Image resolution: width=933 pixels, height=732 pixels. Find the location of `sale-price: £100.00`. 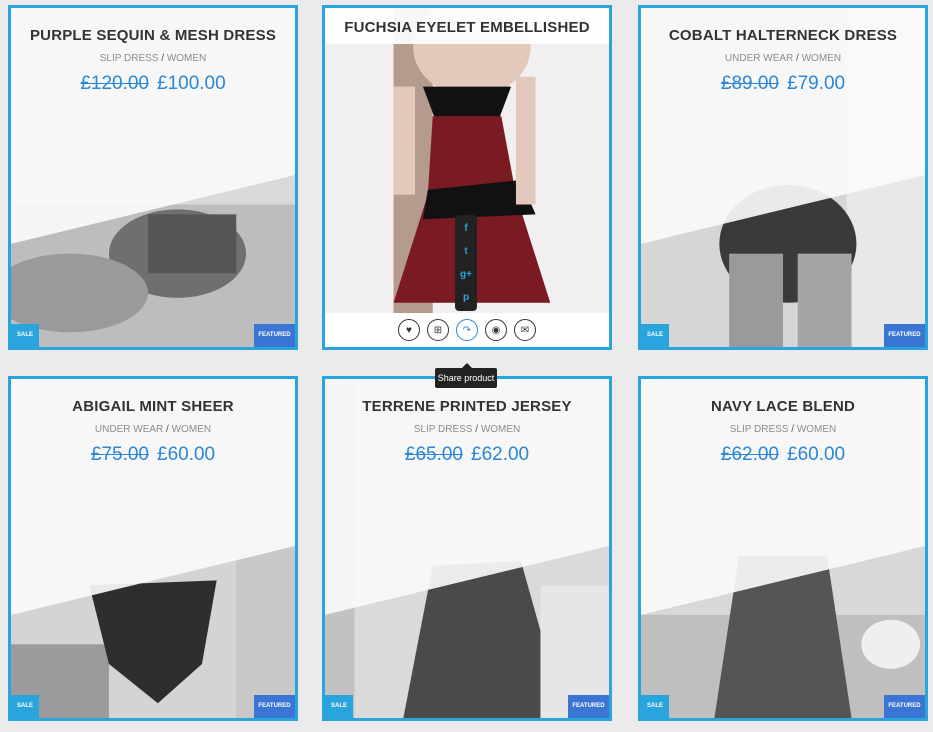

sale-price: £100.00 is located at coordinates (191, 83).